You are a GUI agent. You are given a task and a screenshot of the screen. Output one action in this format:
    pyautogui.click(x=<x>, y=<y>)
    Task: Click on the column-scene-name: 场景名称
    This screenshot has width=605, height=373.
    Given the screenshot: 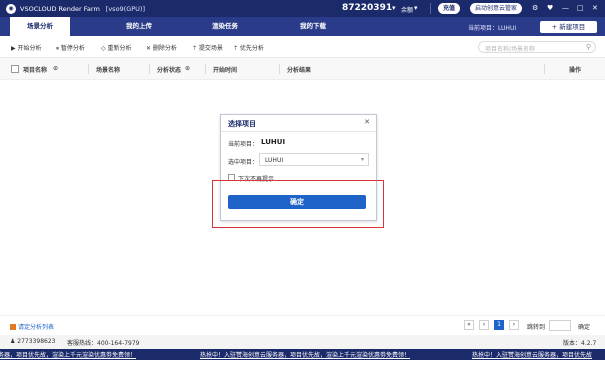 What is the action you would take?
    pyautogui.click(x=108, y=70)
    